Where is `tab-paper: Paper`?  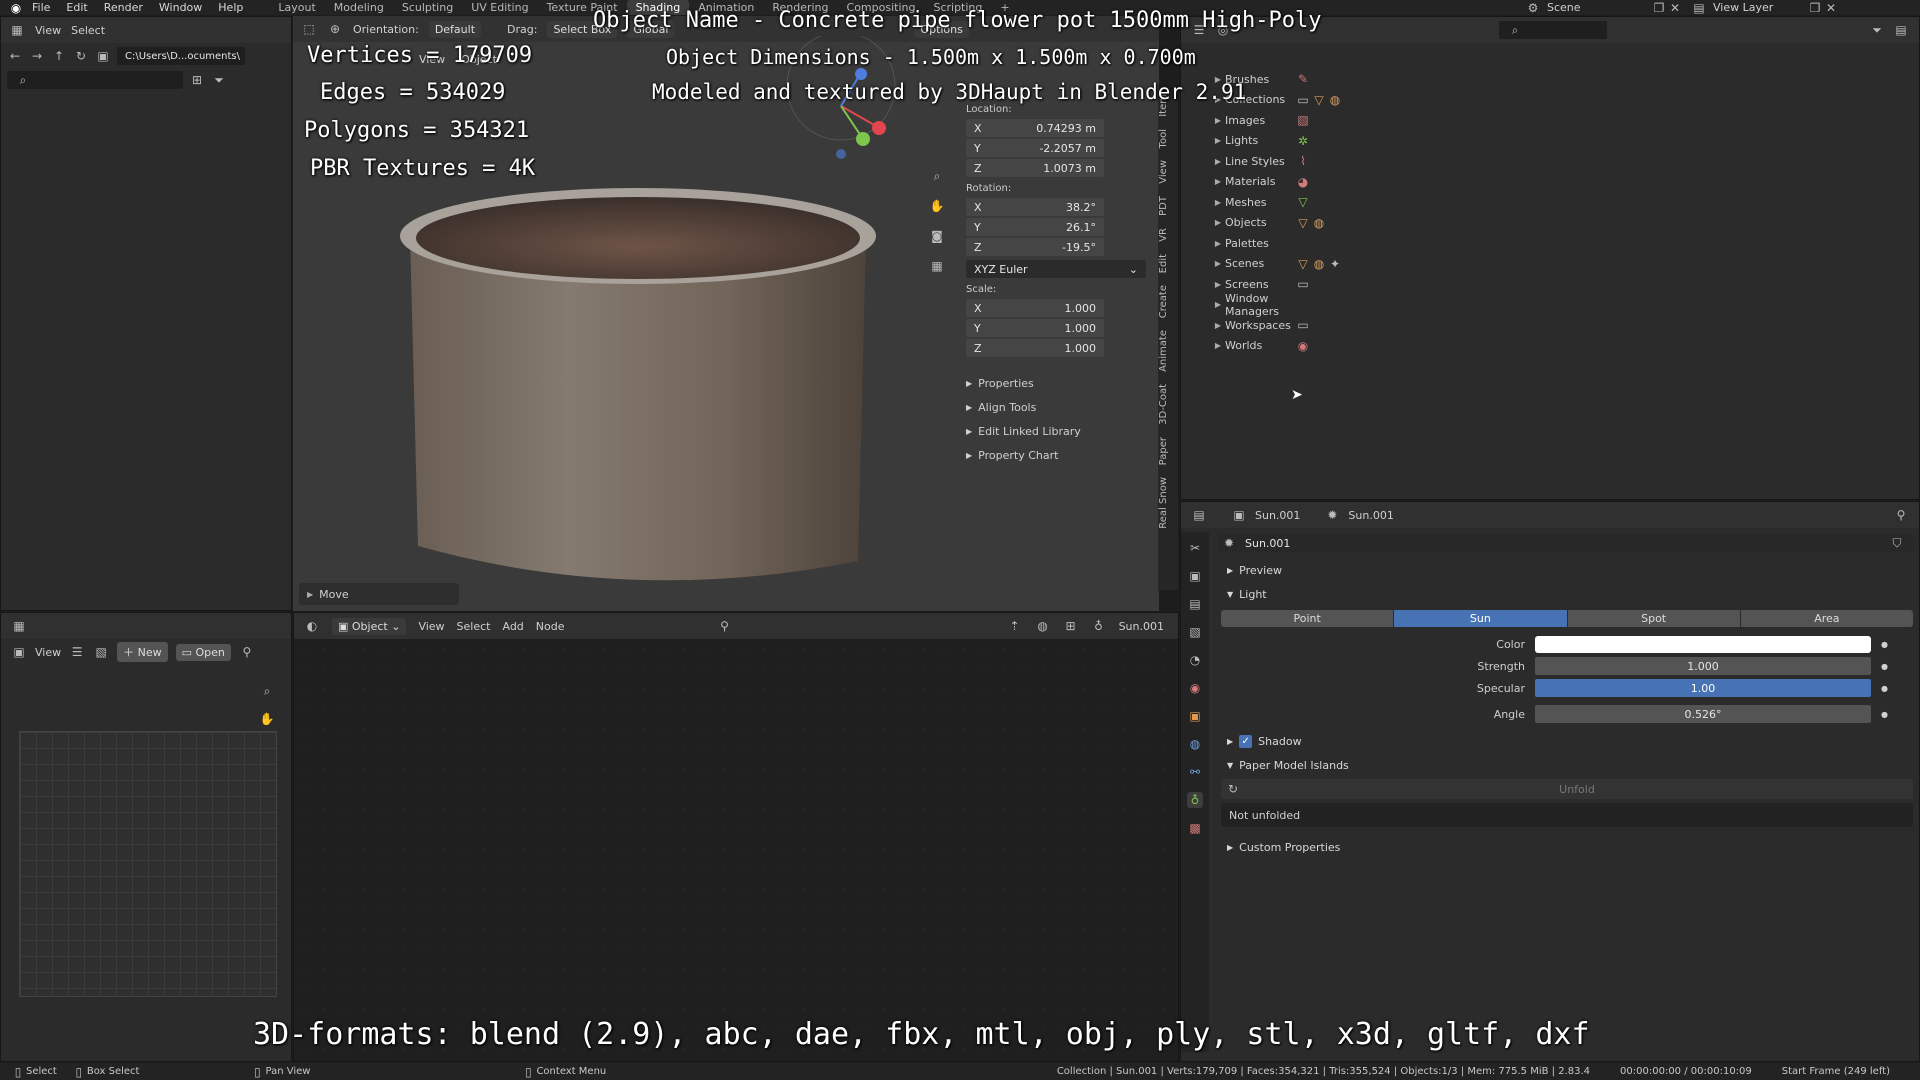 tab-paper: Paper is located at coordinates (1167, 451).